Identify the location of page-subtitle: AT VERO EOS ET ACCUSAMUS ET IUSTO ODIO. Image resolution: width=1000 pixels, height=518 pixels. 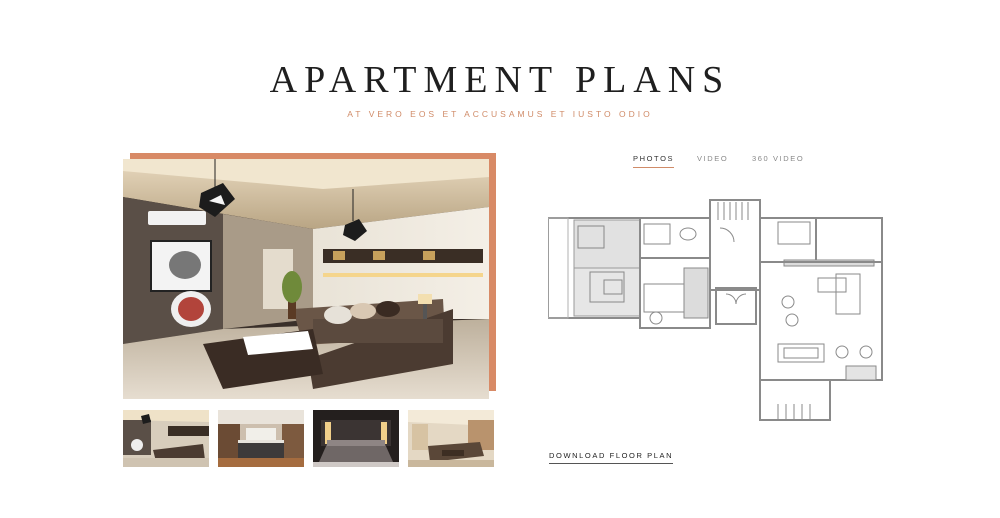
(500, 114).